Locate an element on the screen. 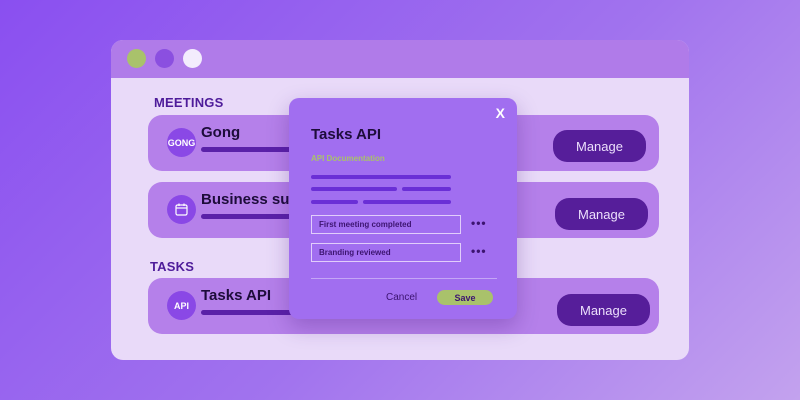 The image size is (800, 400). row-title: Tasks API is located at coordinates (236, 295).